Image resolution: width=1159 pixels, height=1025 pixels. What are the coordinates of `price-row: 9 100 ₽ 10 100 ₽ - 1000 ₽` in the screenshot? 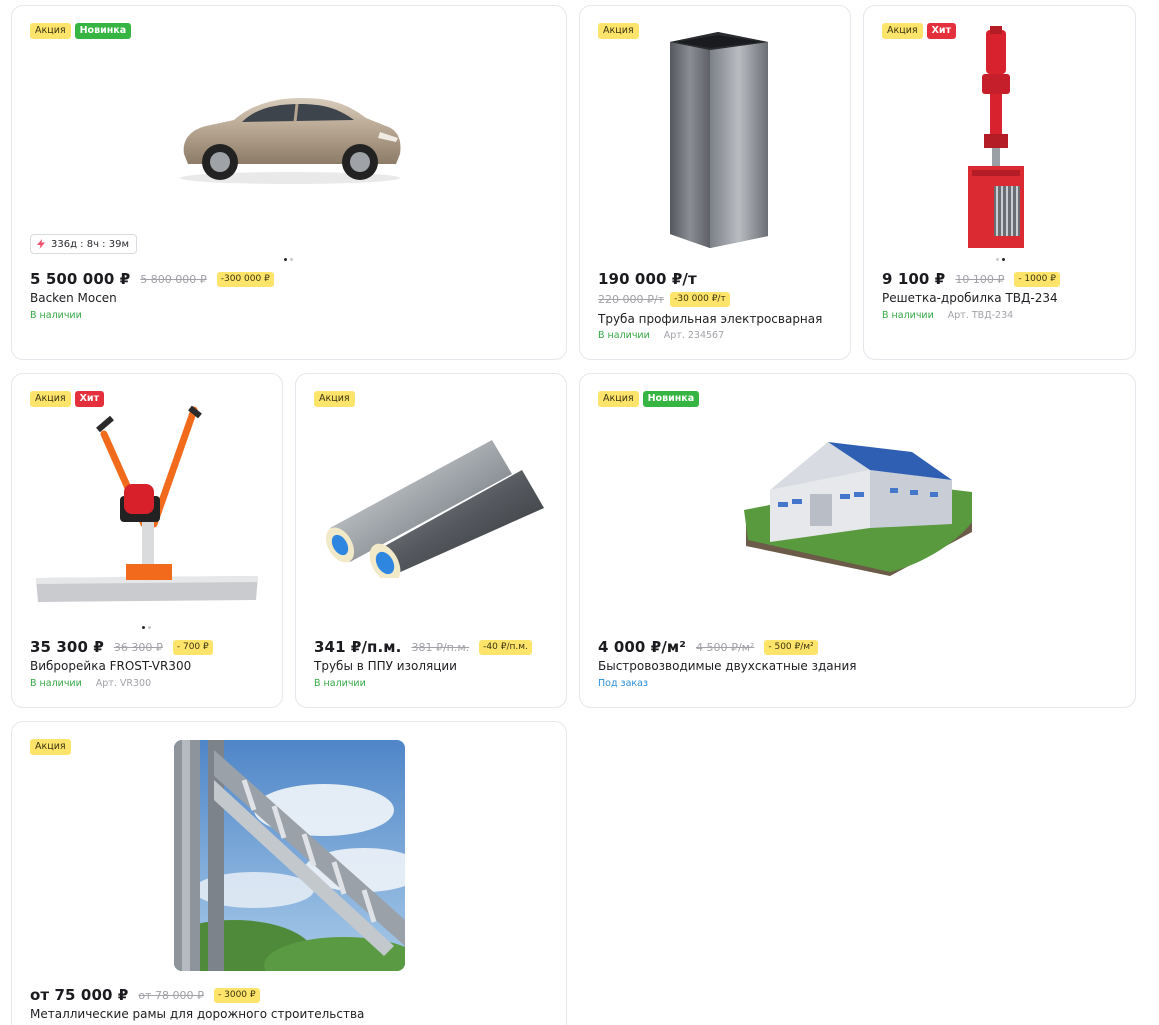 It's located at (971, 279).